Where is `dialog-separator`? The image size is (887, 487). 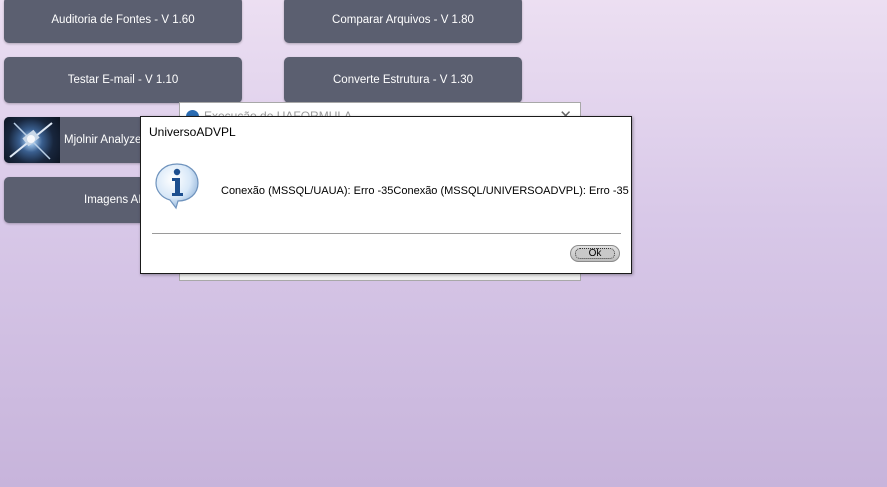
dialog-separator is located at coordinates (386, 233).